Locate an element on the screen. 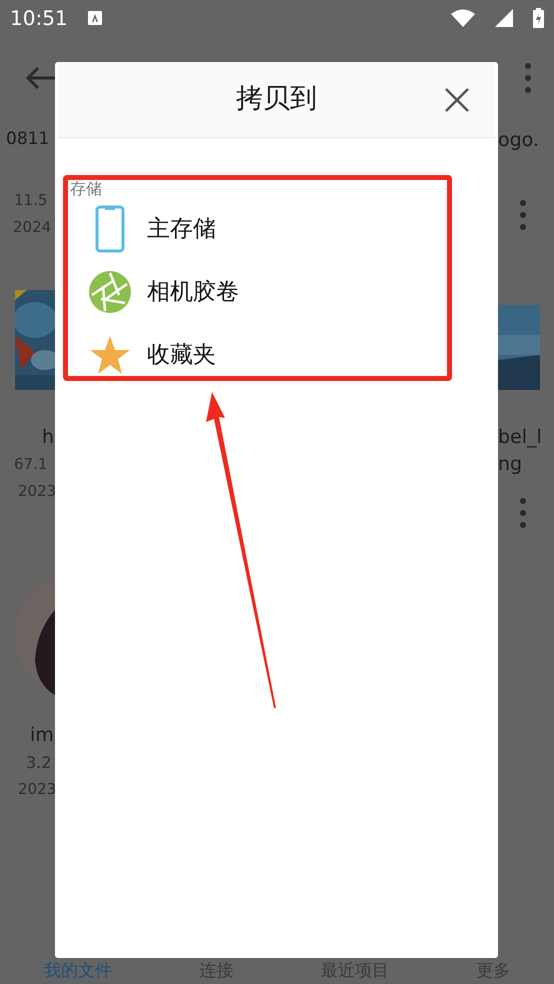 The width and height of the screenshot is (554, 984). file-name: im is located at coordinates (42, 735).